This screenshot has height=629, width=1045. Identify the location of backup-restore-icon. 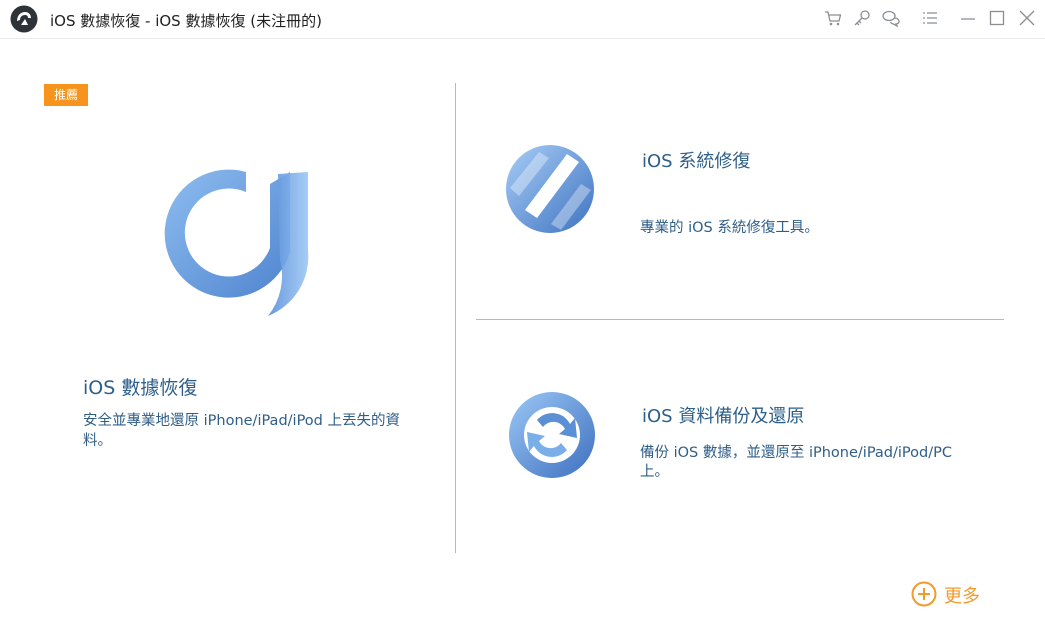
(552, 435).